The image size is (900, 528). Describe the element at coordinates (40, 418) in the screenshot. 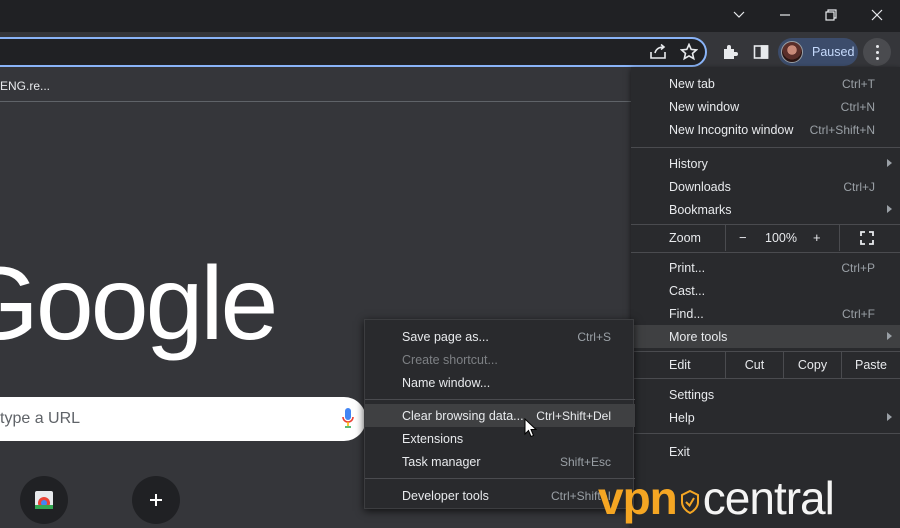

I see `search-placeholder: type a URL` at that location.